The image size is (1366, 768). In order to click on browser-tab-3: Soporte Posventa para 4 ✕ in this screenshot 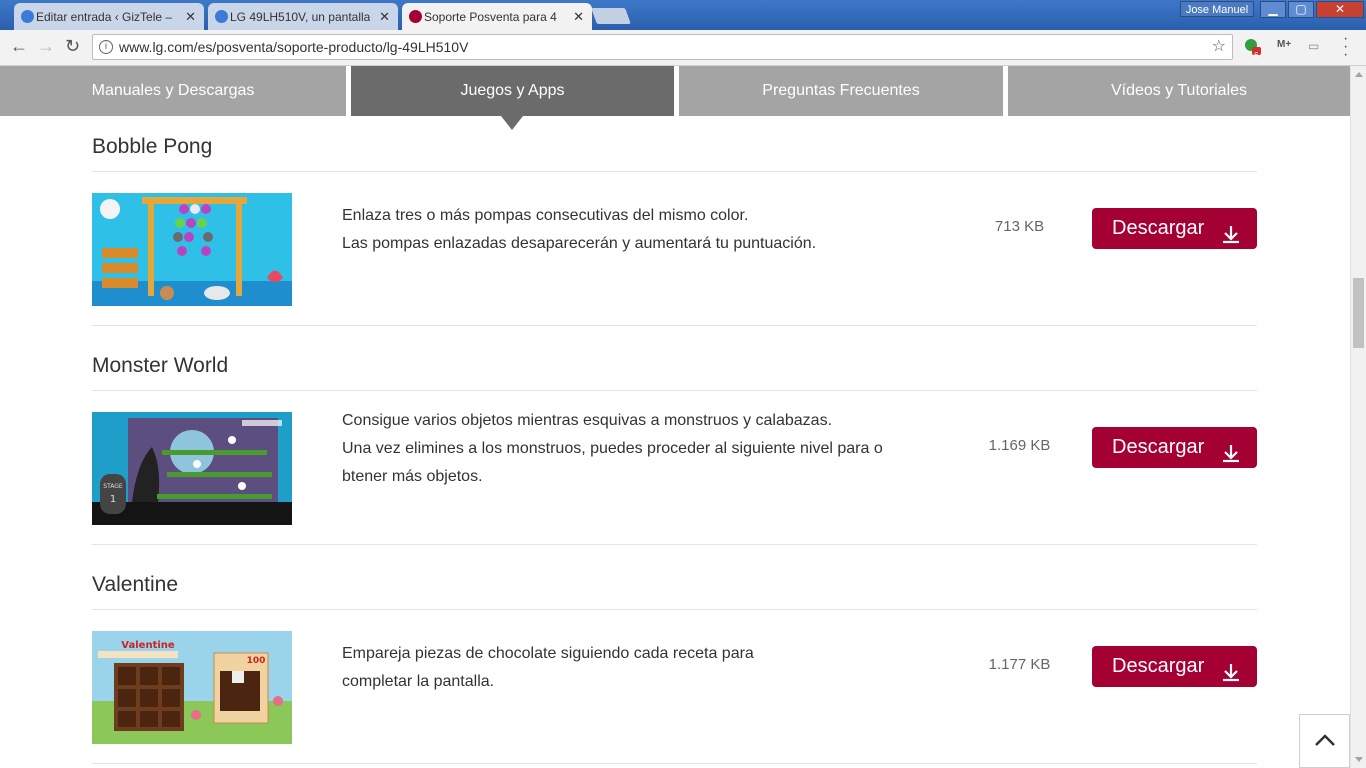, I will do `click(497, 16)`.